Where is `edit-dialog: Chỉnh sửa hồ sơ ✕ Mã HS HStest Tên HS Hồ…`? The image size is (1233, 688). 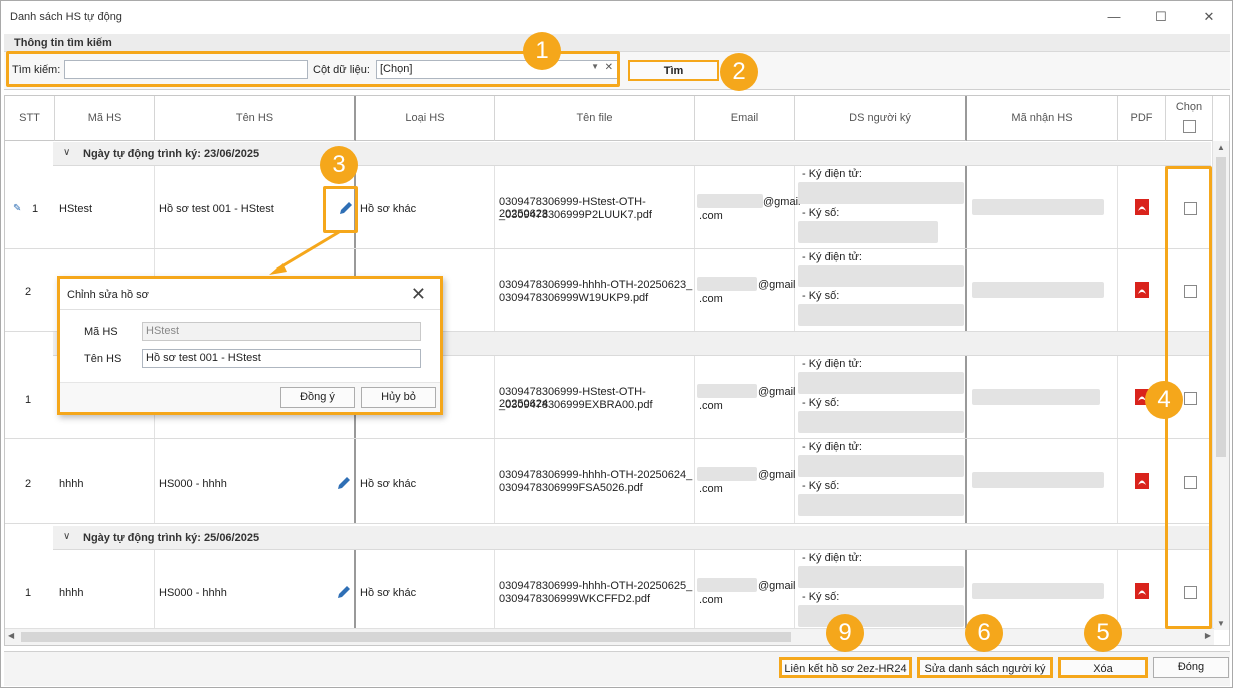 edit-dialog: Chỉnh sửa hồ sơ ✕ Mã HS HStest Tên HS Hồ… is located at coordinates (250, 345).